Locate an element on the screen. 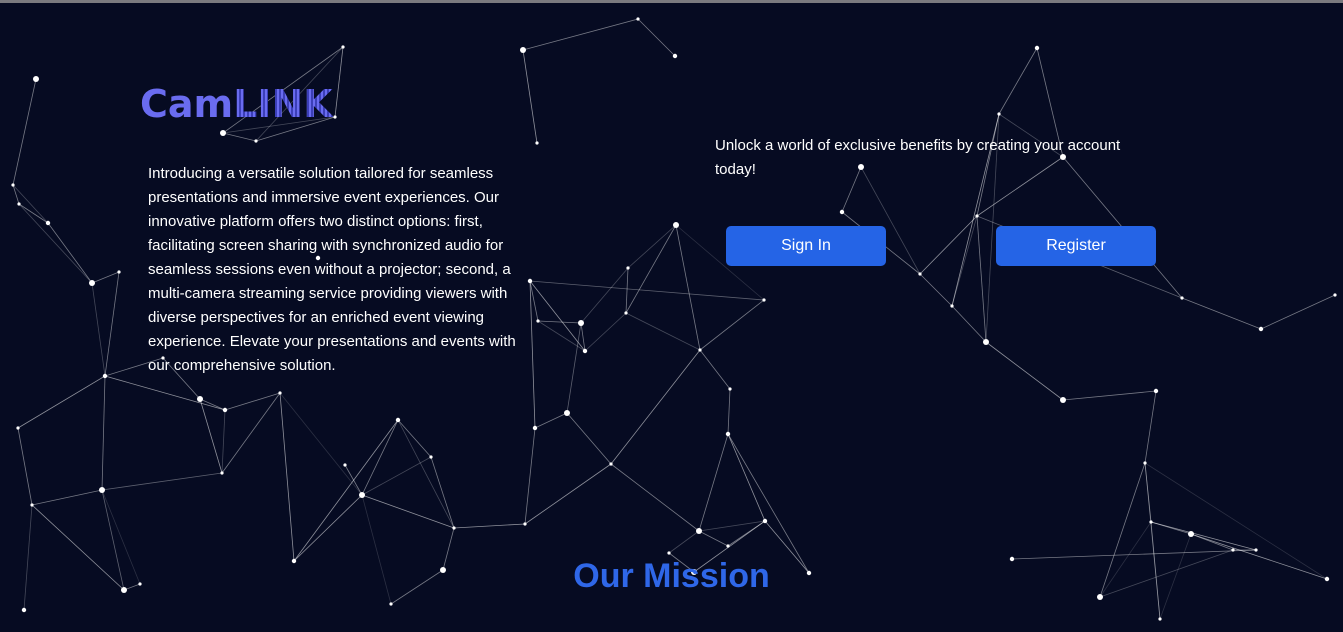 The height and width of the screenshot is (632, 1343). register-button: Register is located at coordinates (1076, 246).